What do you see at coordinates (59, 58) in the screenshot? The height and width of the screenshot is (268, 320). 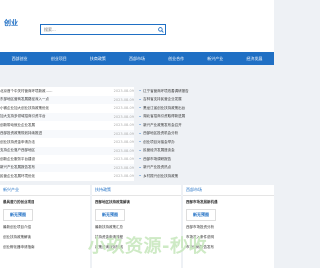 I see `nav-item: 创业项目` at bounding box center [59, 58].